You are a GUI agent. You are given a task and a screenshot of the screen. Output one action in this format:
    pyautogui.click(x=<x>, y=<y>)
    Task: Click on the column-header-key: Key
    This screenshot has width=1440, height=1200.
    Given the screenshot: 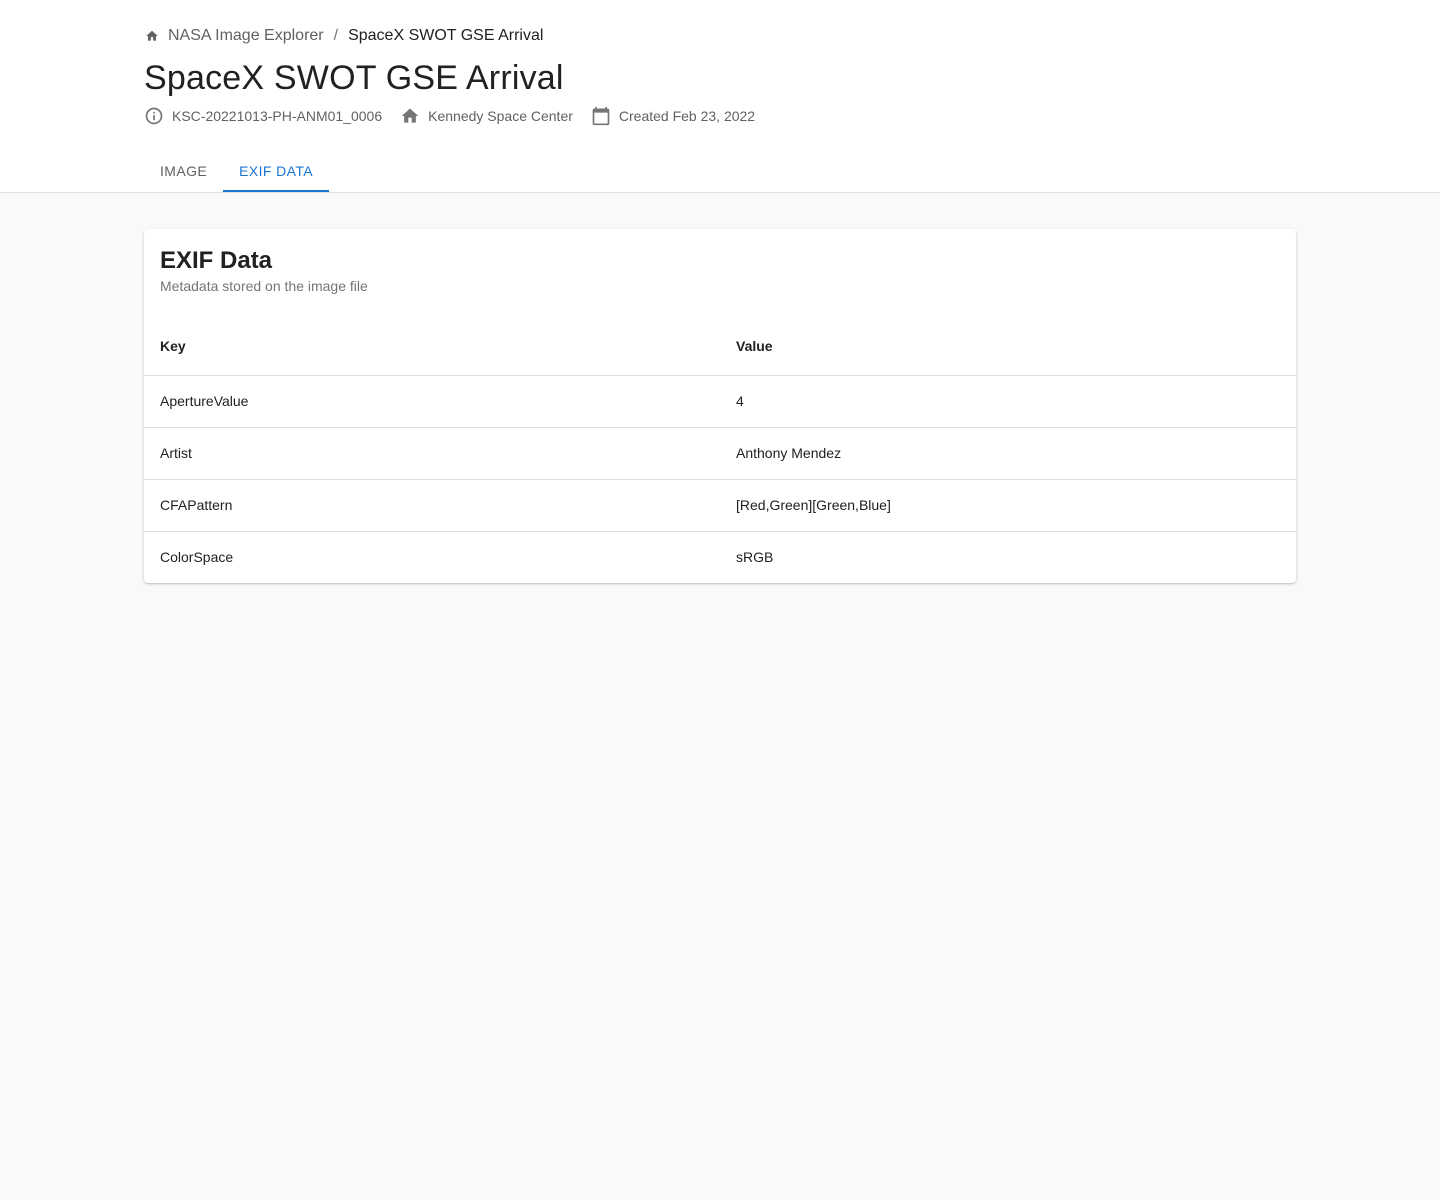 What is the action you would take?
    pyautogui.click(x=432, y=347)
    